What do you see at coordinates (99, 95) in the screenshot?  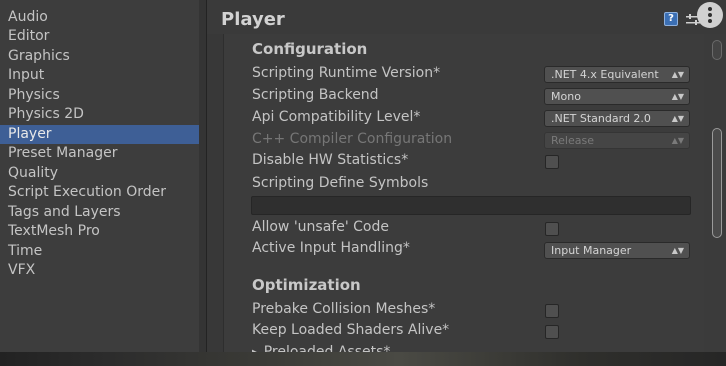 I see `sidebar-item-physics: Physics` at bounding box center [99, 95].